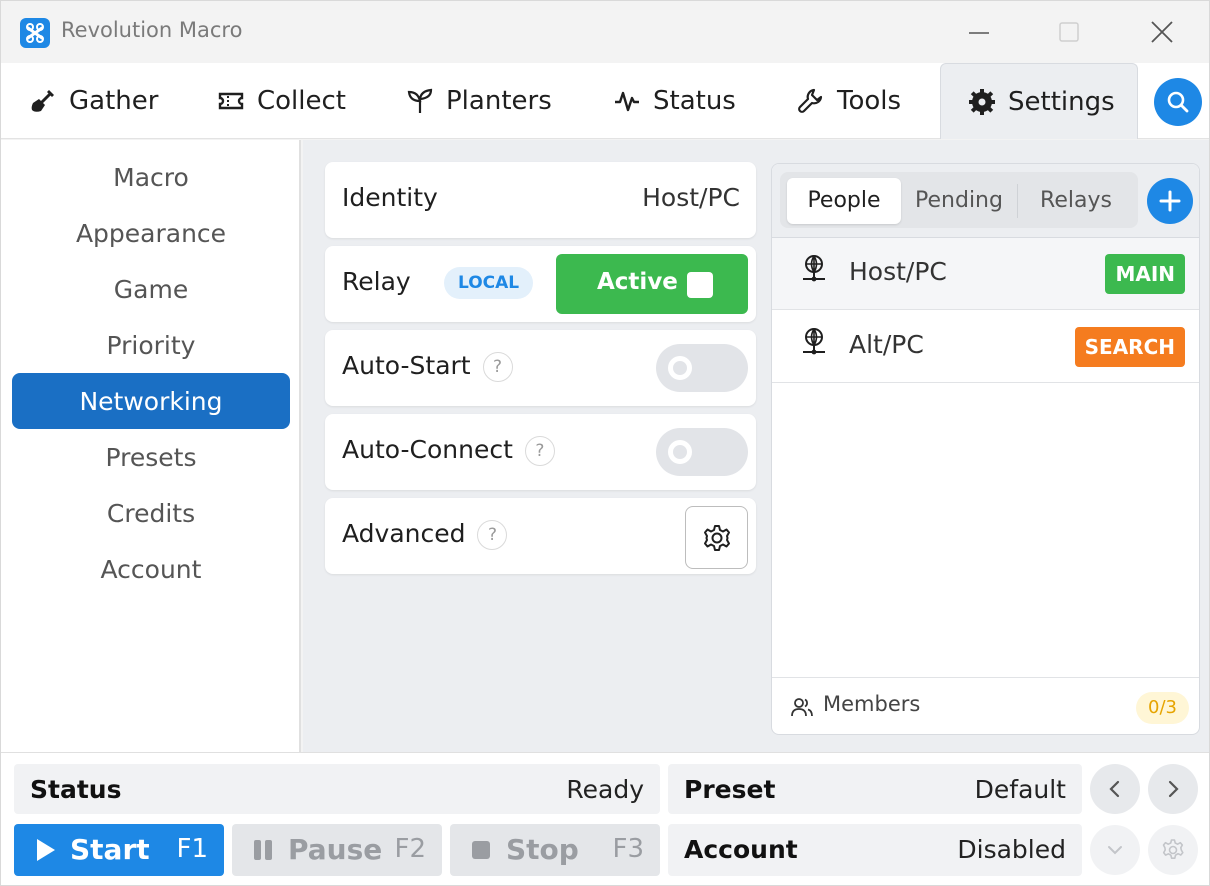 The image size is (1210, 886). Describe the element at coordinates (410, 849) in the screenshot. I see `pause-hotkey: F2` at that location.